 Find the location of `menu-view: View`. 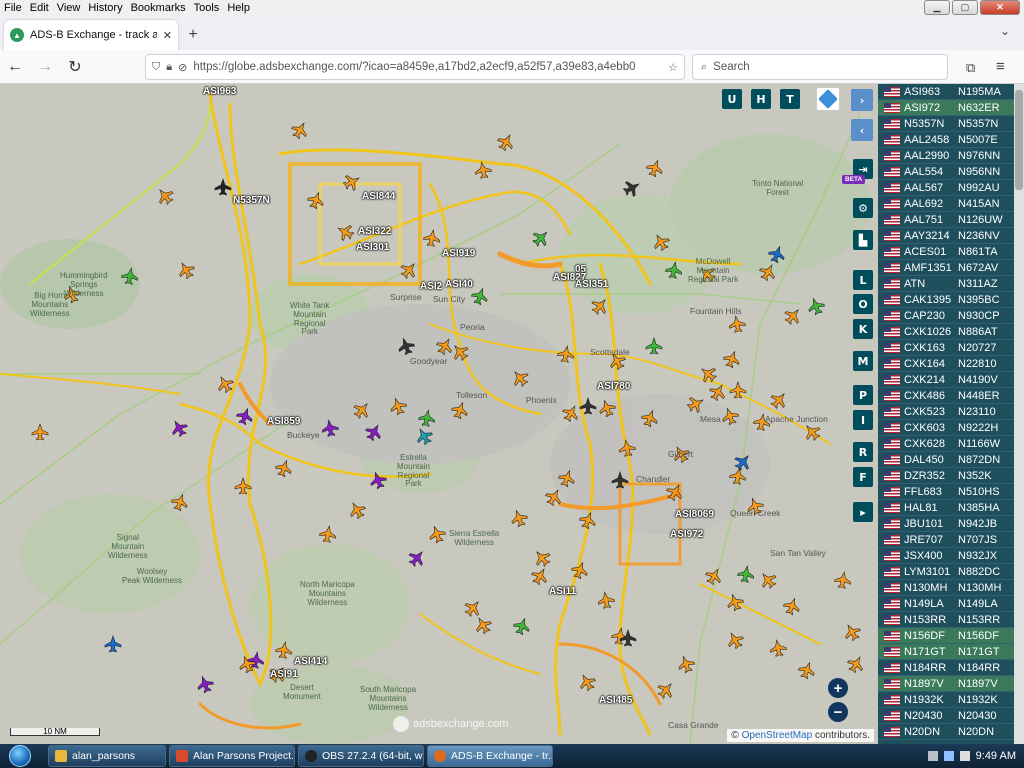

menu-view: View is located at coordinates (69, 8).